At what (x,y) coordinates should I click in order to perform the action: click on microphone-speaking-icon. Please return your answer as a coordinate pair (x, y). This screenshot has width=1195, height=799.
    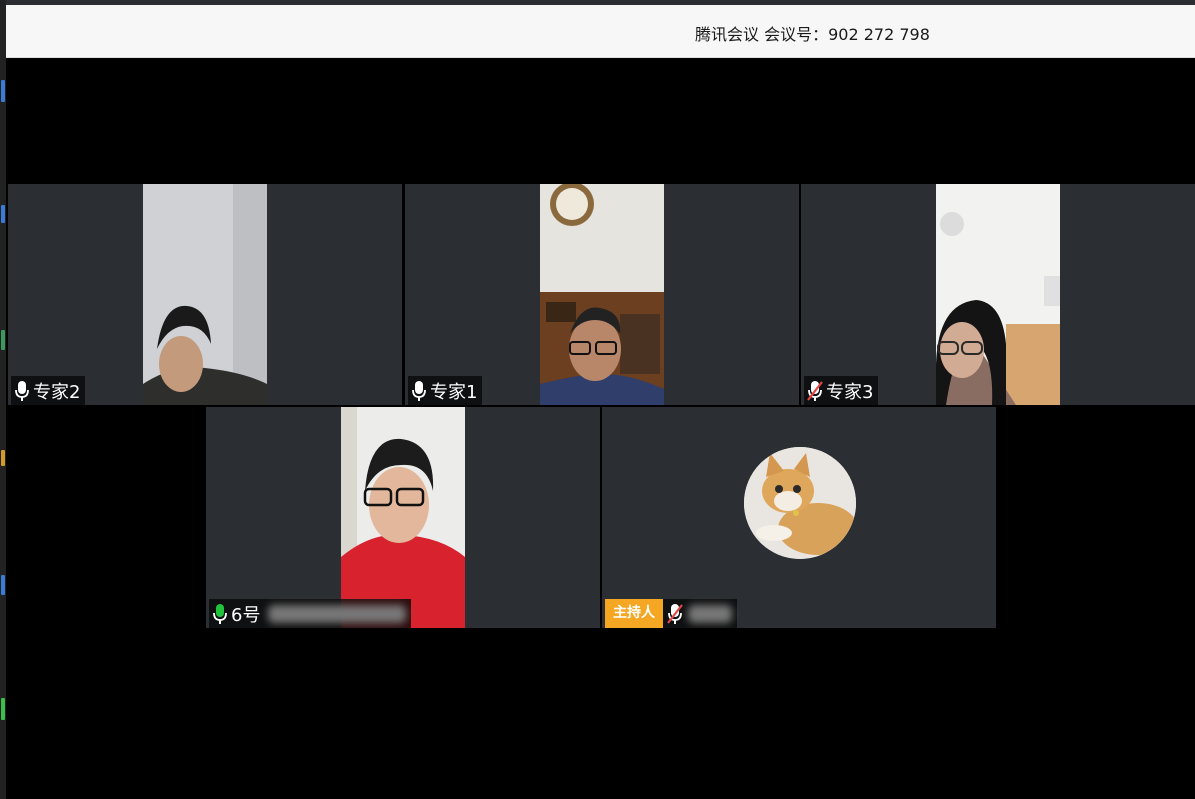
    Looking at the image, I should click on (220, 613).